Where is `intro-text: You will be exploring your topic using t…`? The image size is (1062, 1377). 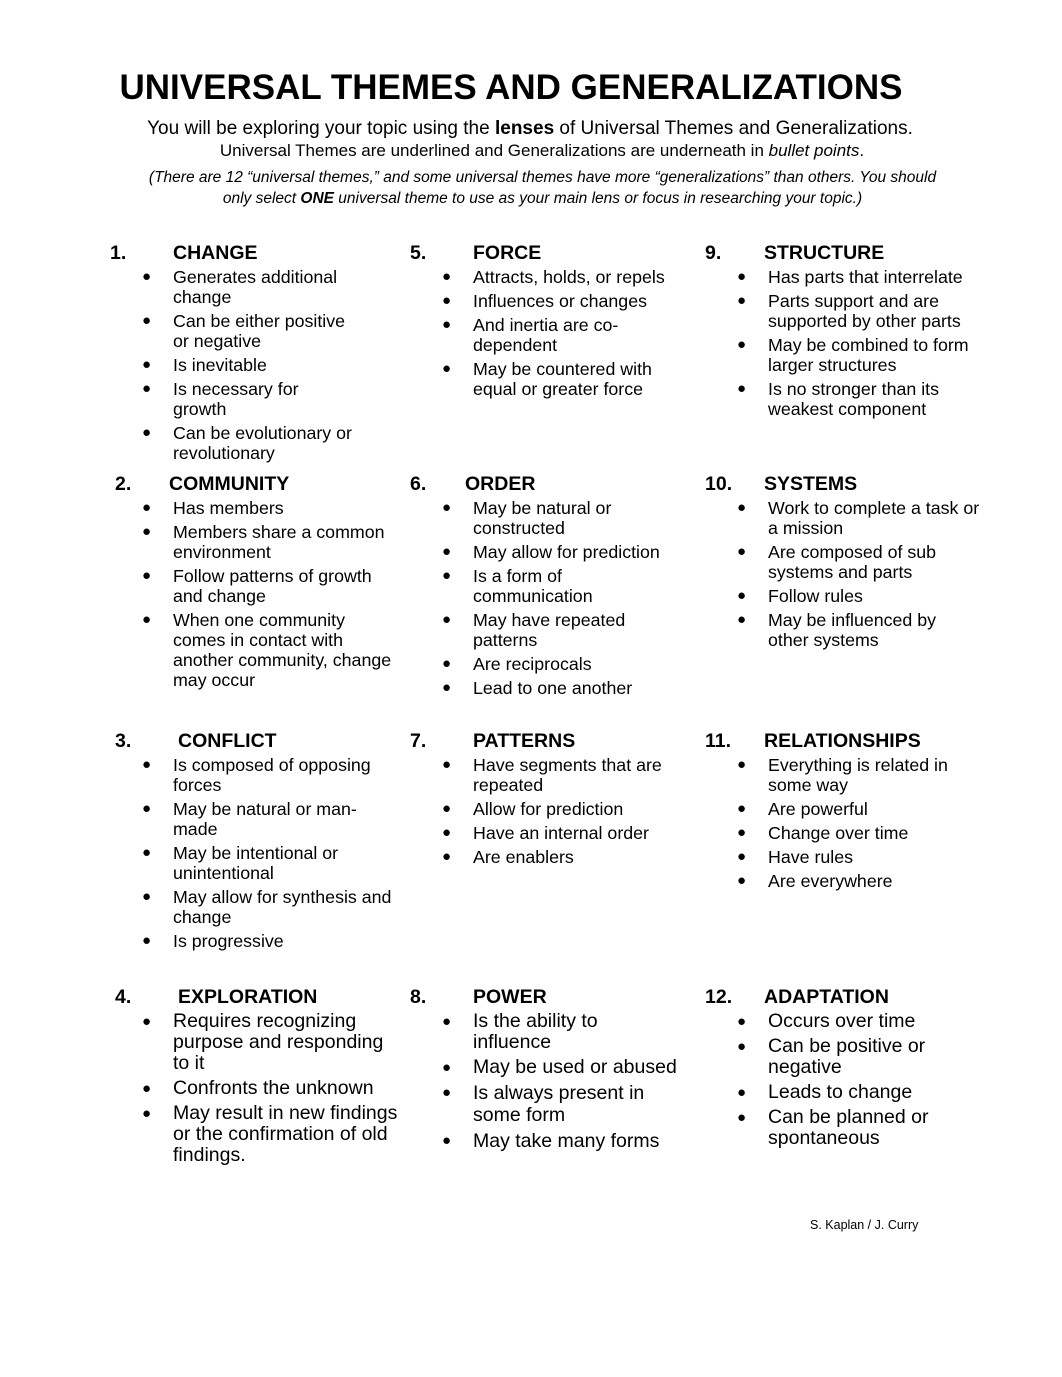
intro-text: You will be exploring your topic using t… is located at coordinates (321, 128).